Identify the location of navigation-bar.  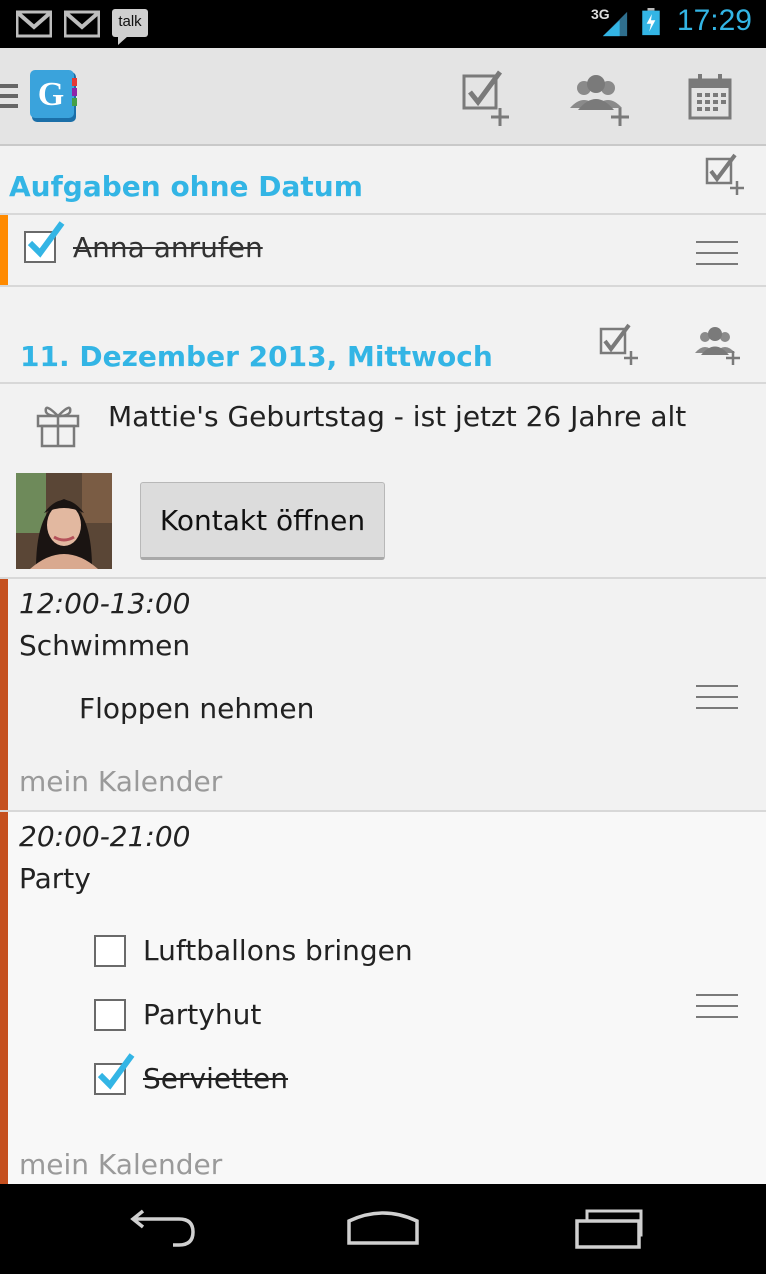
(383, 1229).